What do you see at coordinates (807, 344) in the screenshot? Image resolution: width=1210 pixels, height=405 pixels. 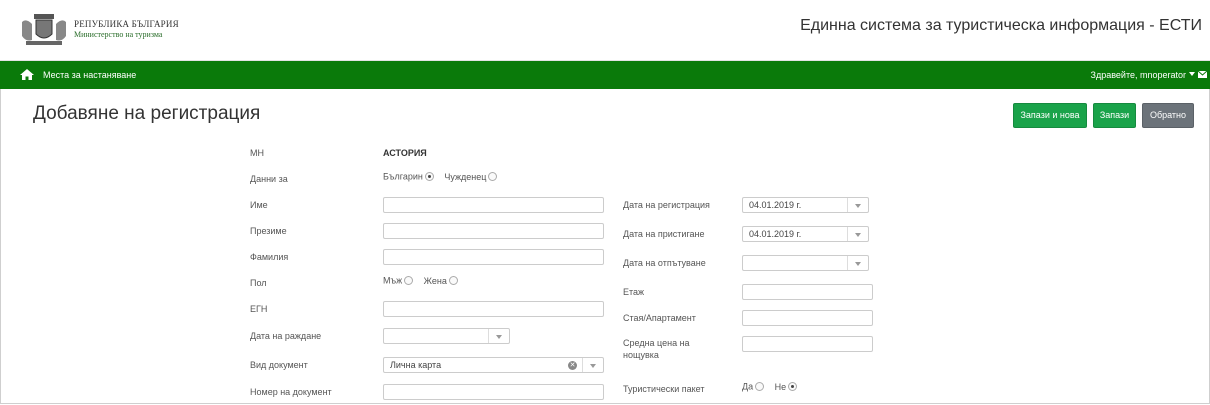 I see `avg-price-input` at bounding box center [807, 344].